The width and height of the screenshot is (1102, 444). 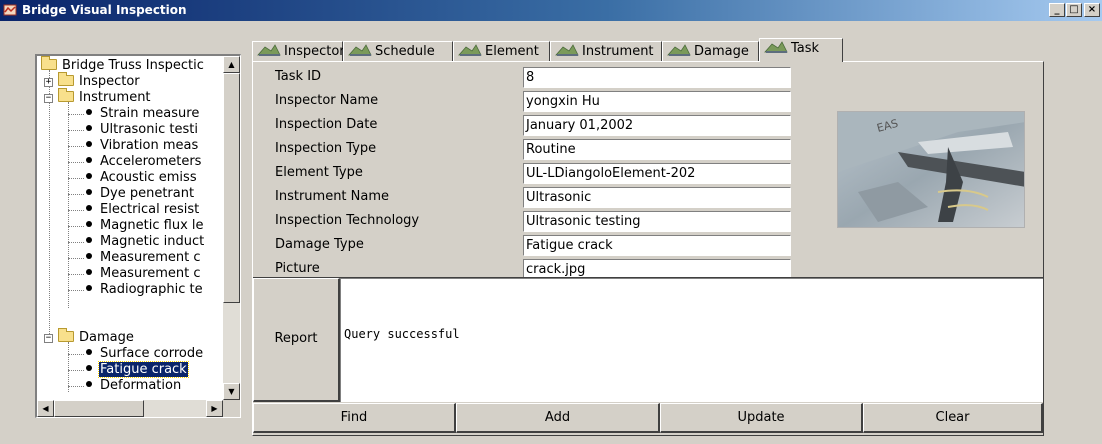 What do you see at coordinates (145, 354) in the screenshot?
I see `tree-damage-item: Surface corrode` at bounding box center [145, 354].